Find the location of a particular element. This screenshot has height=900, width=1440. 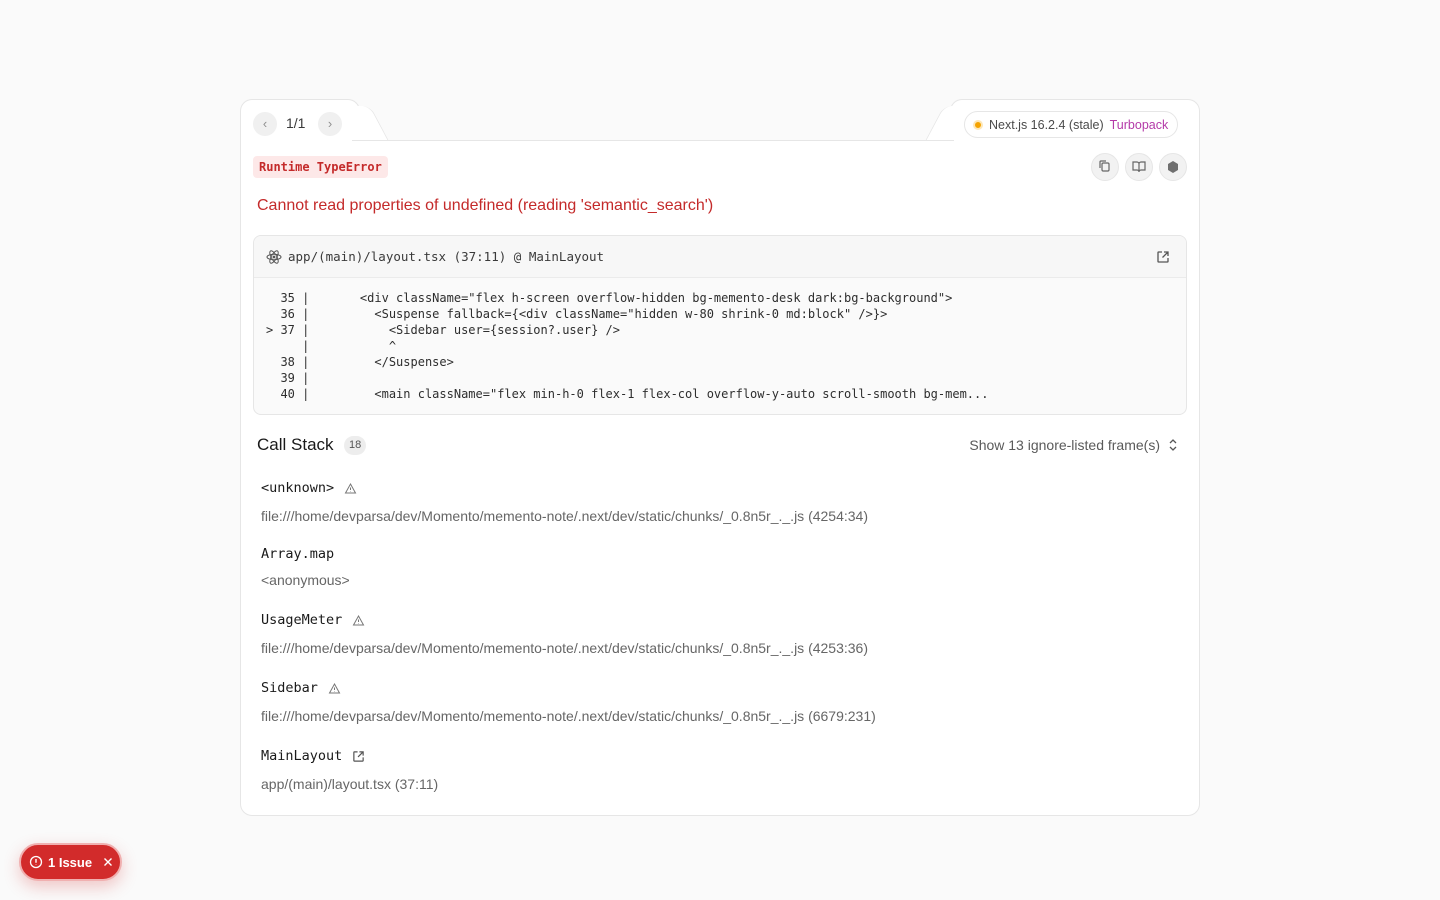

stack-frame-name: MainLayout is located at coordinates (313, 756).